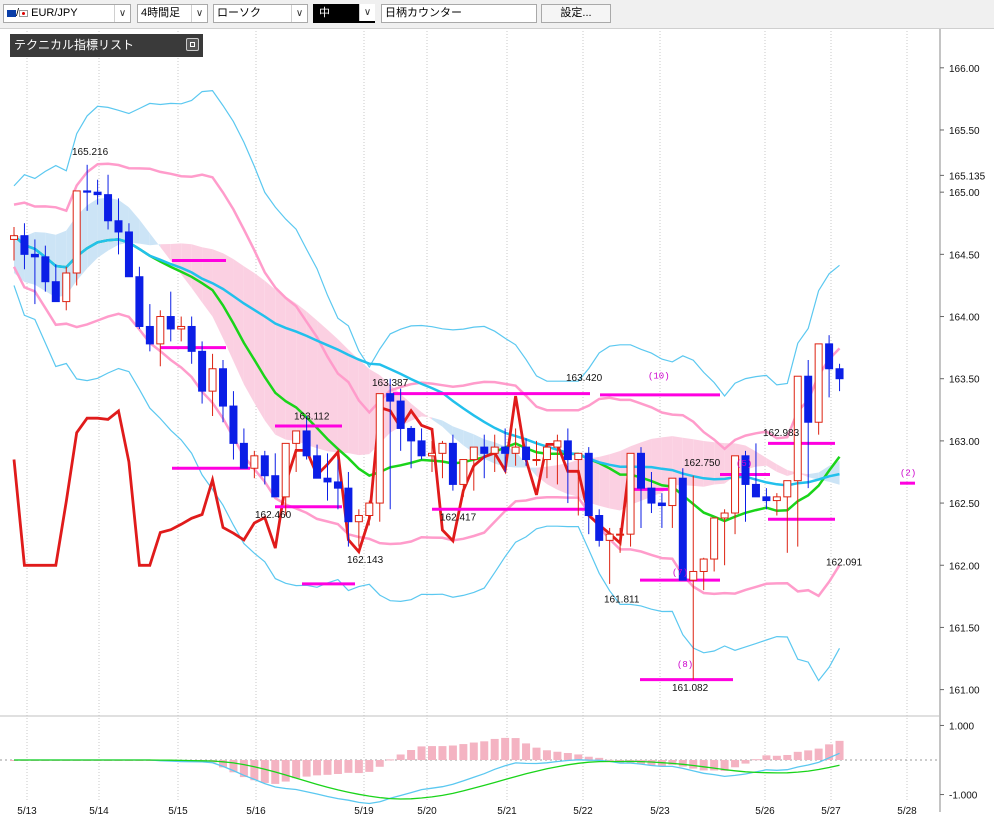 This screenshot has width=994, height=820. I want to click on price-annotation-label: 162.460, so click(273, 515).